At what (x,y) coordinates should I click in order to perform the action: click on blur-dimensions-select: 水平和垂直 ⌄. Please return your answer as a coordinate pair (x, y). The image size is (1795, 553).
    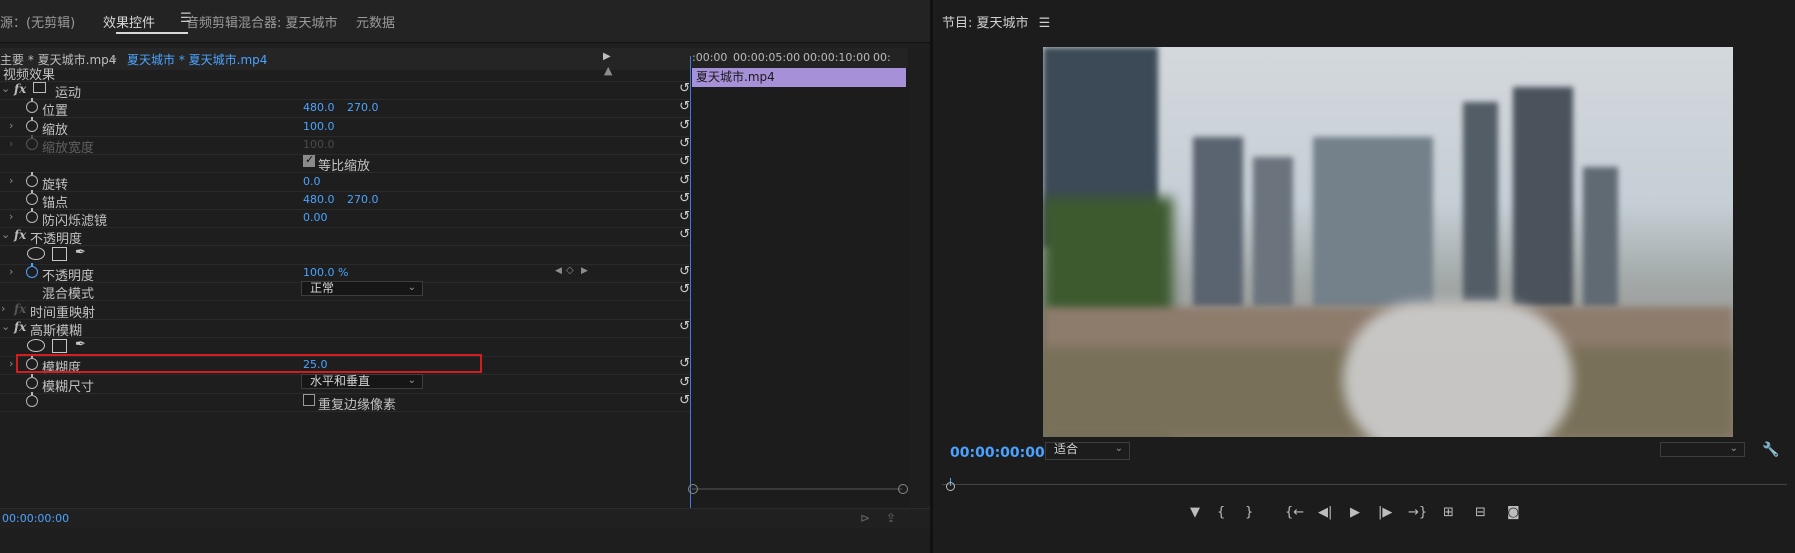
    Looking at the image, I should click on (362, 381).